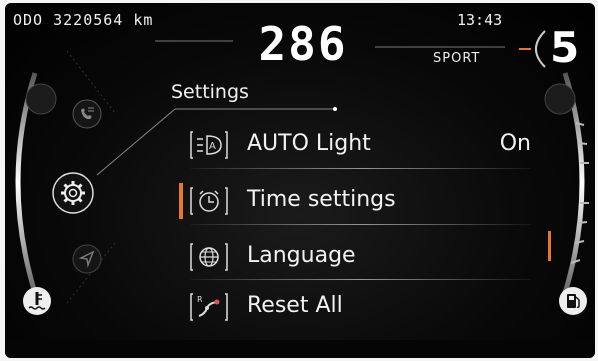 This screenshot has width=598, height=361. Describe the element at coordinates (37, 301) in the screenshot. I see `coolant-temp-icon` at that location.